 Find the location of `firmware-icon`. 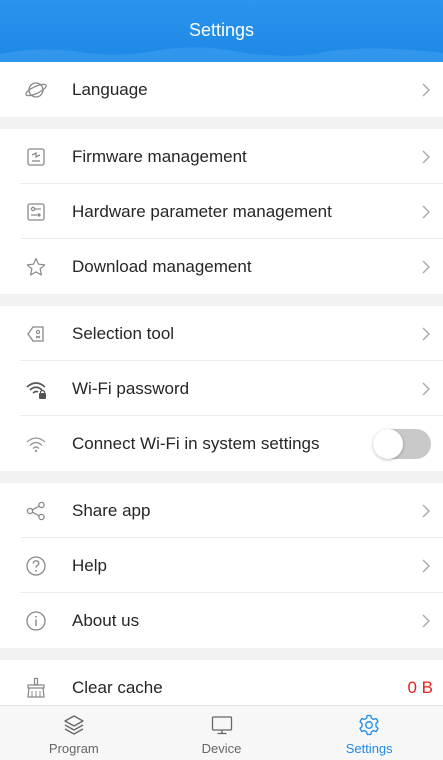

firmware-icon is located at coordinates (36, 157).